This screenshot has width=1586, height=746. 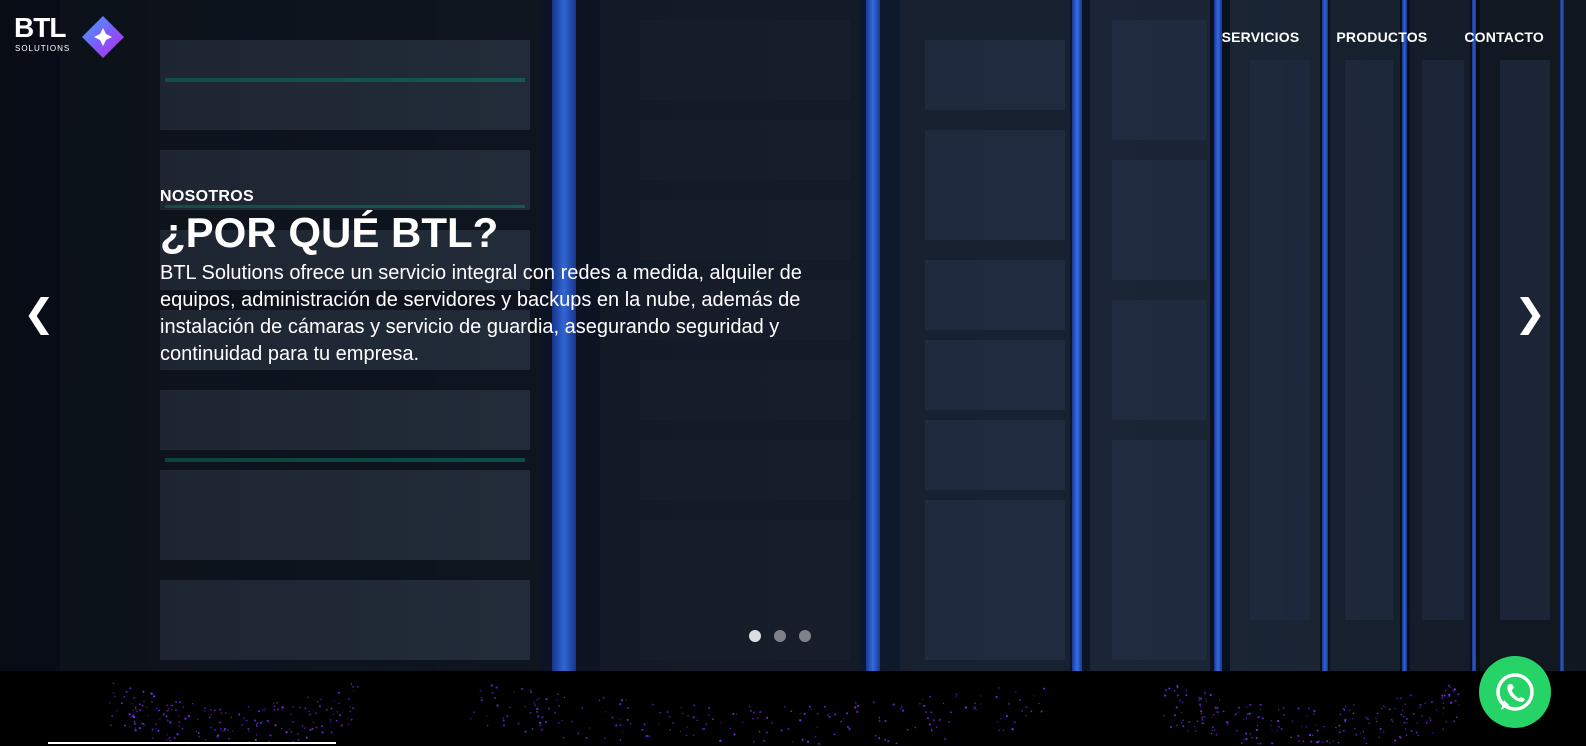 I want to click on chevron-left-icon: ❮, so click(x=39, y=313).